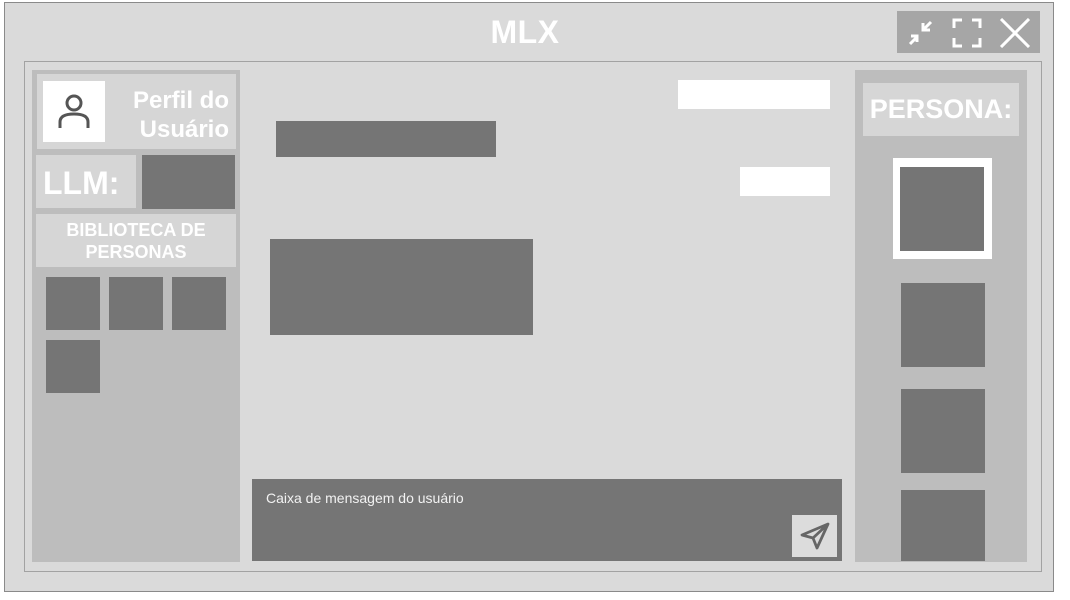  I want to click on message-input-placeholder: Caixa de mensagem do usuário, so click(365, 498).